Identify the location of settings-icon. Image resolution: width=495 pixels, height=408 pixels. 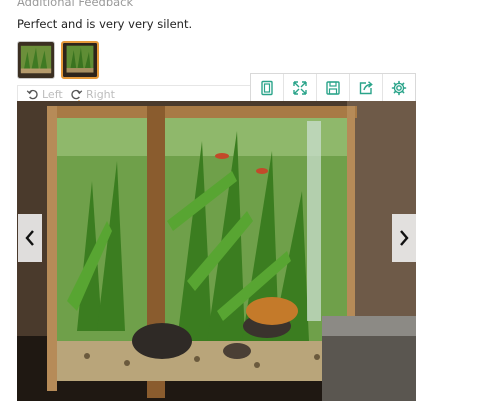
(399, 87).